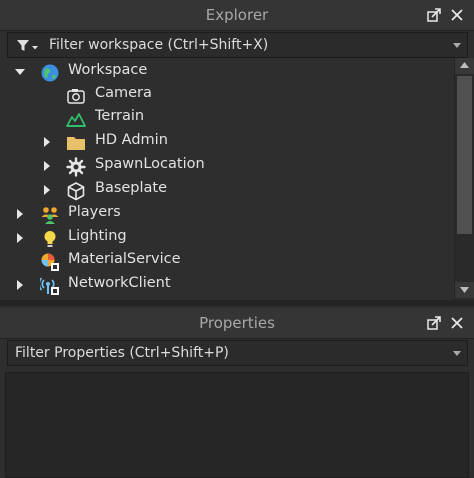 This screenshot has height=478, width=474. What do you see at coordinates (227, 238) in the screenshot?
I see `tree-item-lighting: Lighting` at bounding box center [227, 238].